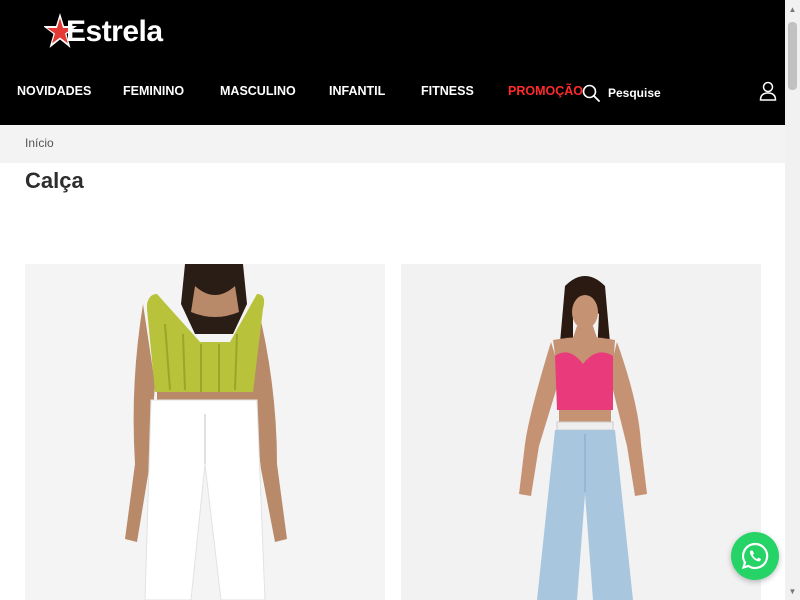 The height and width of the screenshot is (600, 800). I want to click on page-title: Calça, so click(54, 180).